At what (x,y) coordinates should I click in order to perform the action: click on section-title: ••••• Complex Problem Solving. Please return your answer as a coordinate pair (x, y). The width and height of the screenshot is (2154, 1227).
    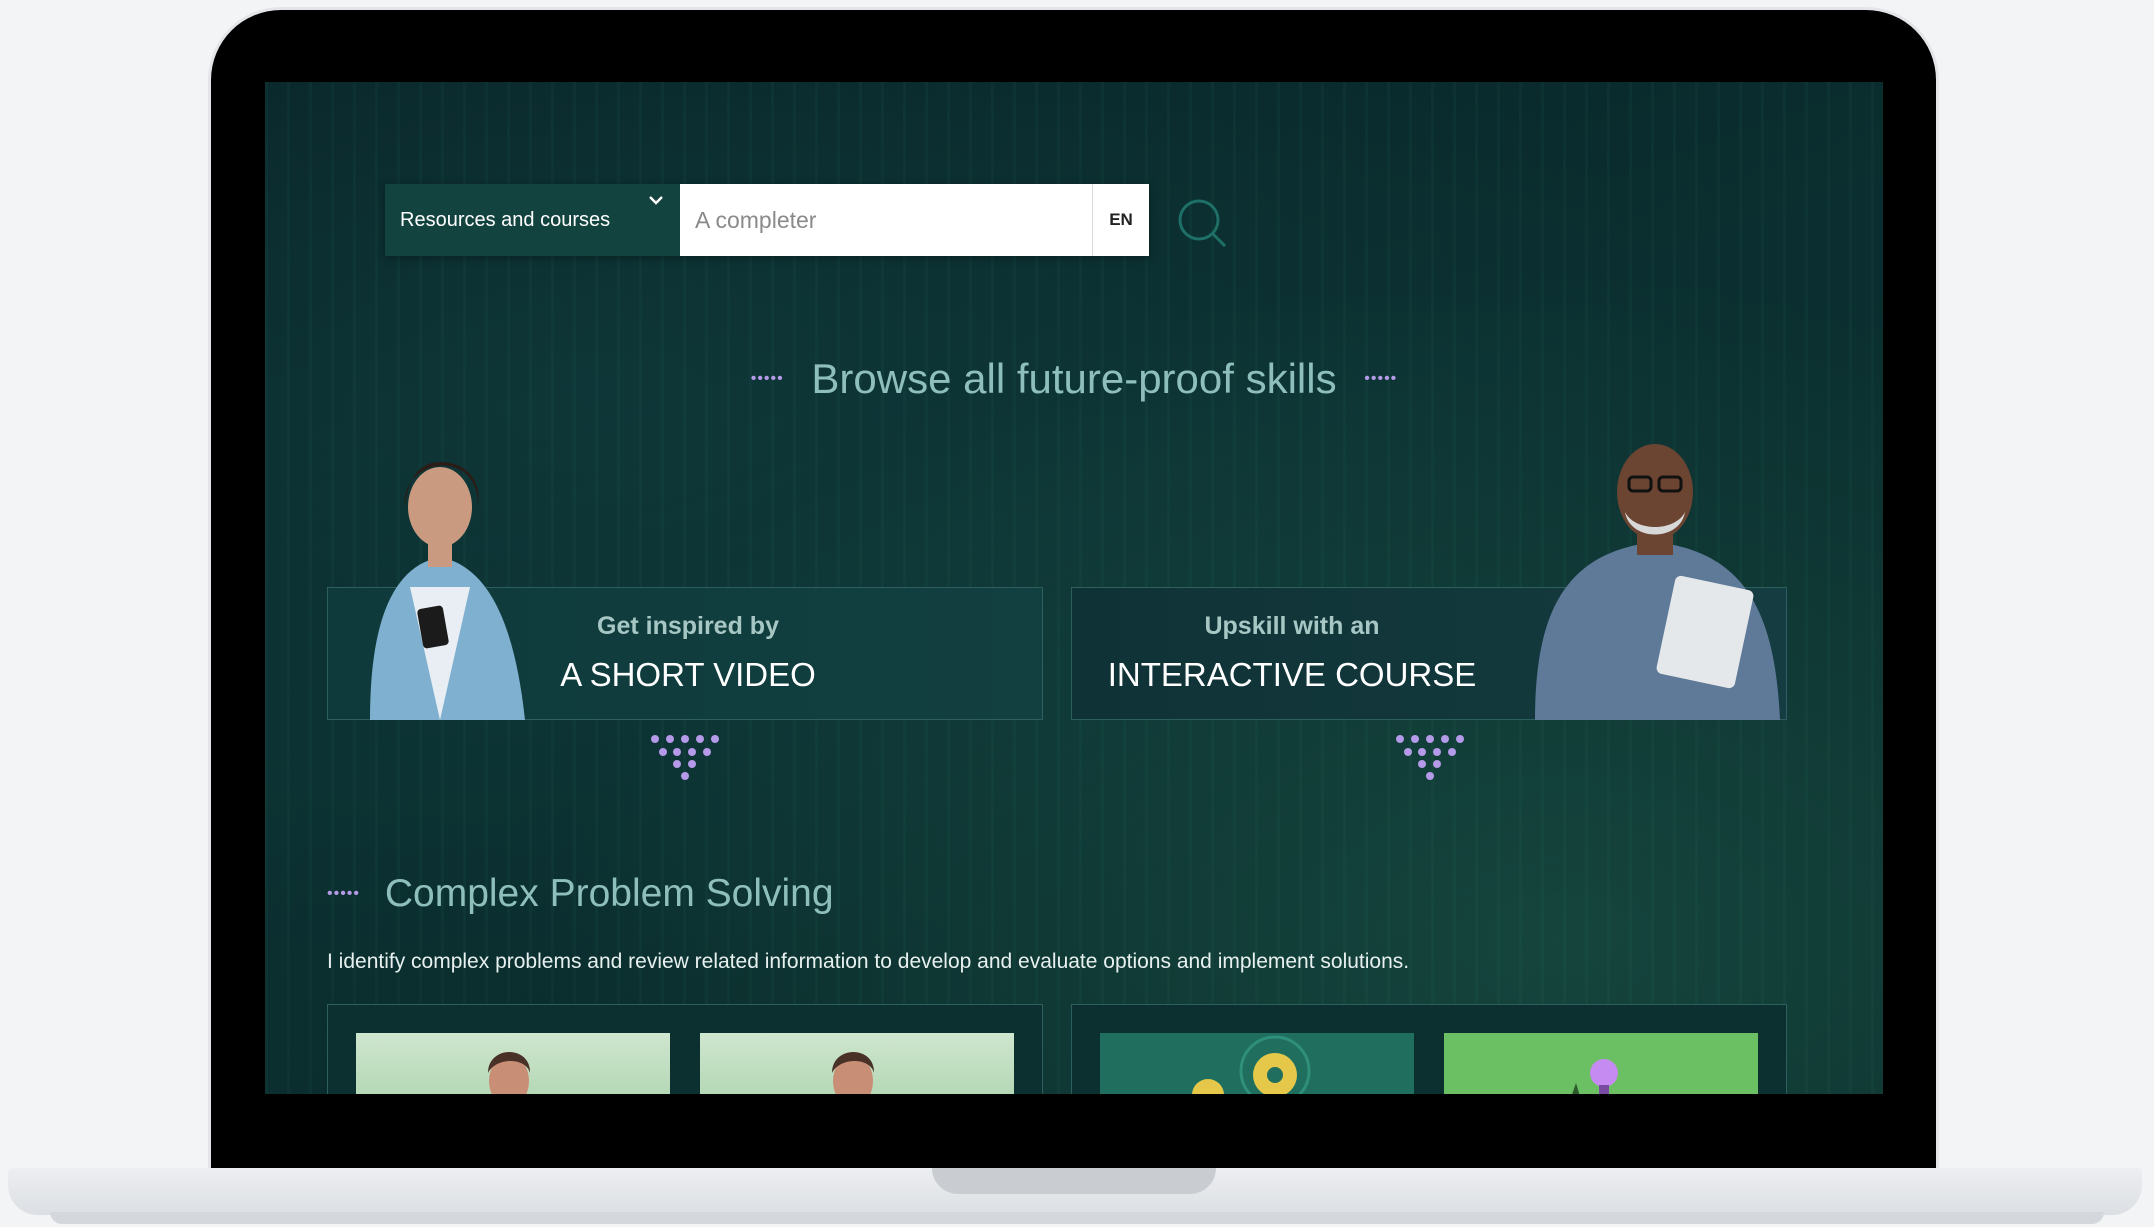
    Looking at the image, I should click on (580, 893).